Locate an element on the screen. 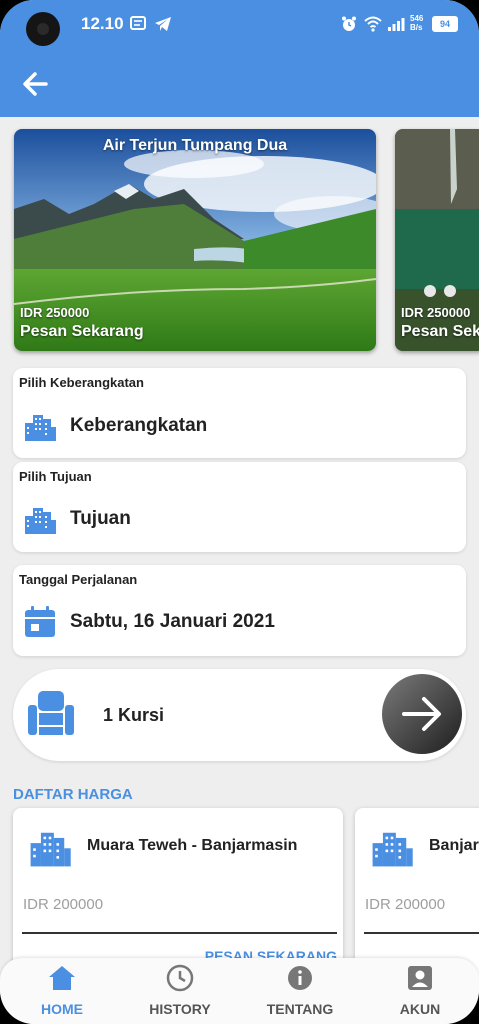 The image size is (479, 1024). camera-cutout is located at coordinates (43, 29).